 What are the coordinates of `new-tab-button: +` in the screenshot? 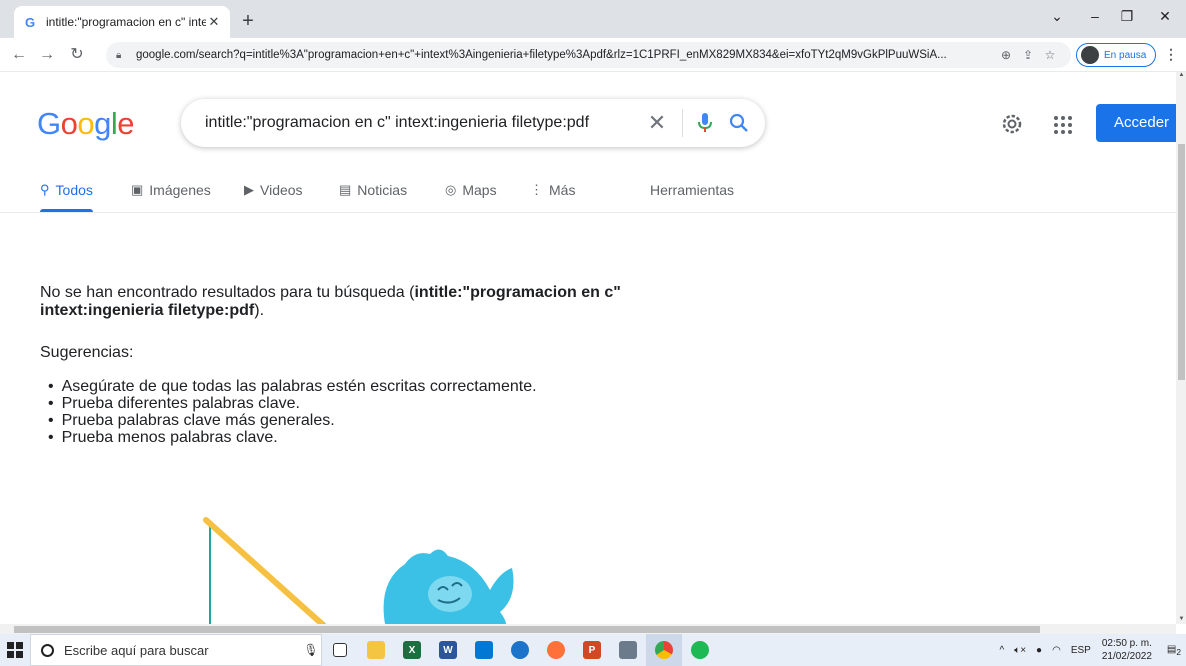 It's located at (248, 22).